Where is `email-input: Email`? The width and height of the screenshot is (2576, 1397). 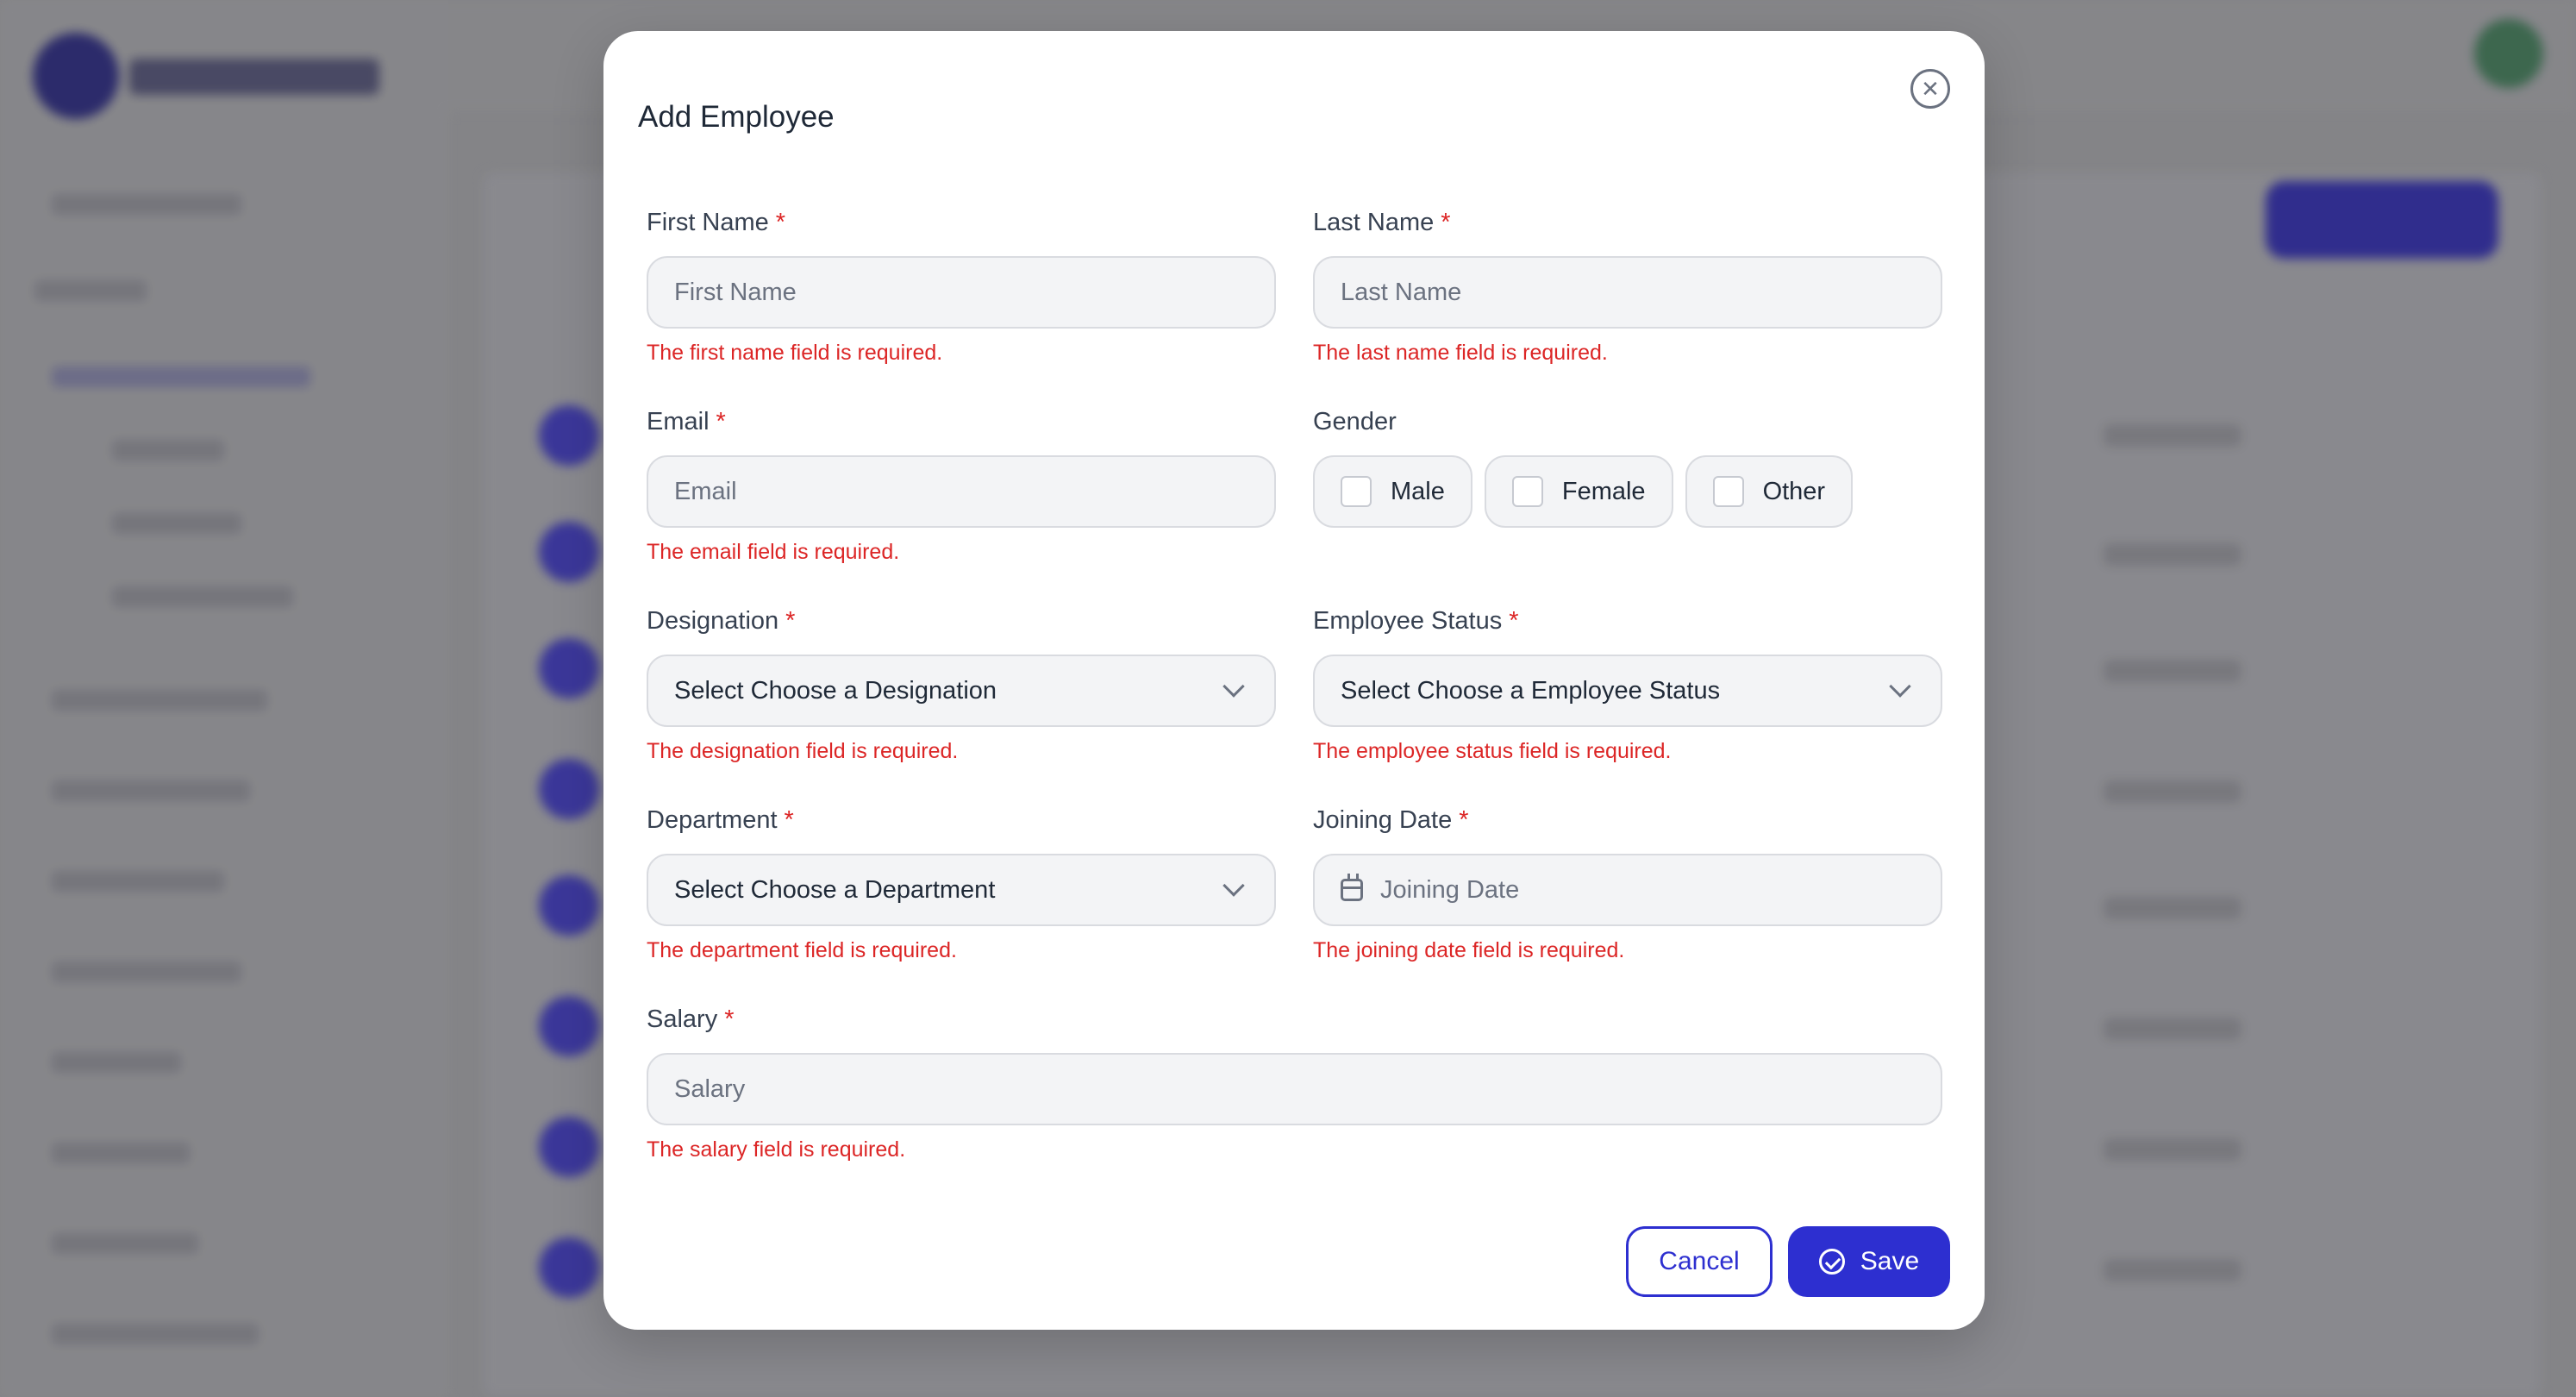
email-input: Email is located at coordinates (961, 491).